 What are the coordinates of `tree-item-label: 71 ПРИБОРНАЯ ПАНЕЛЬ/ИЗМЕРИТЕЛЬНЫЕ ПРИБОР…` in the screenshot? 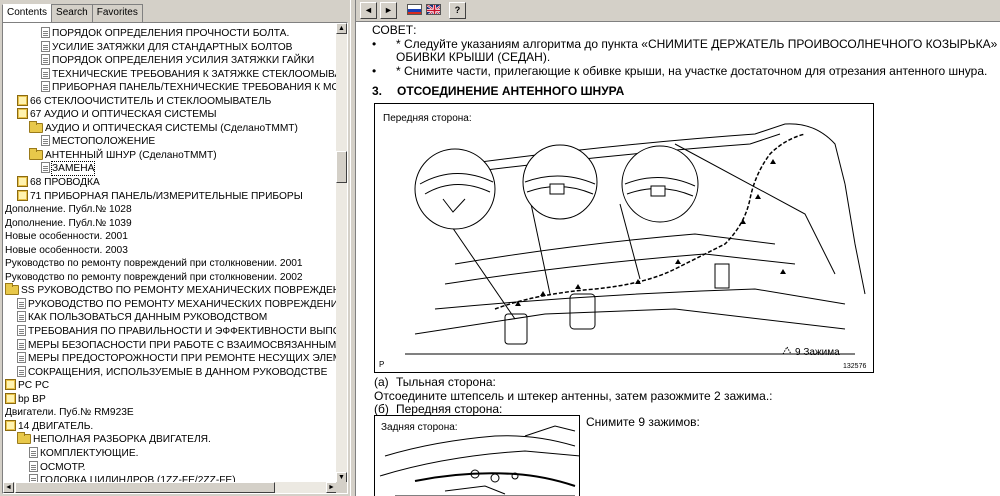 It's located at (166, 196).